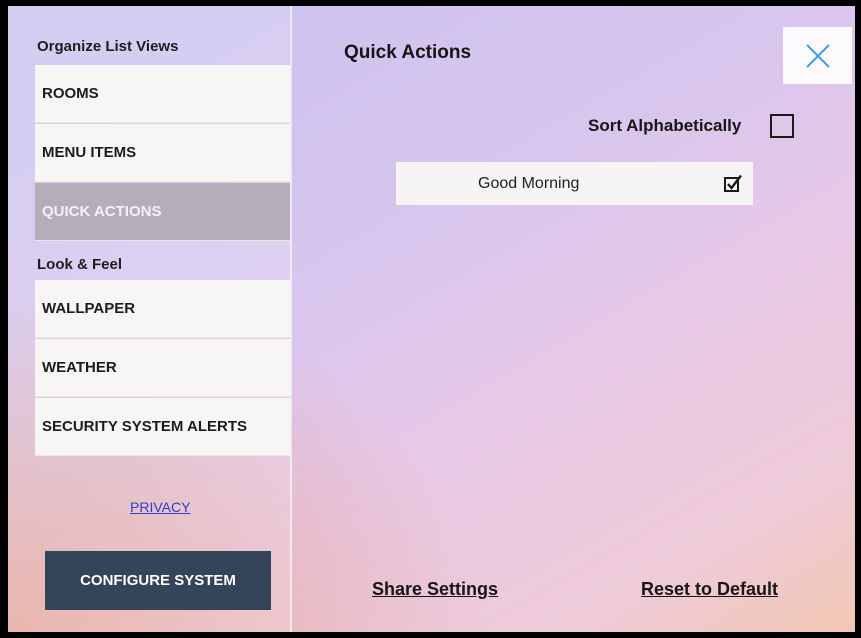 This screenshot has width=861, height=638. I want to click on sidebar-item-label: QUICK ACTIONS, so click(102, 211).